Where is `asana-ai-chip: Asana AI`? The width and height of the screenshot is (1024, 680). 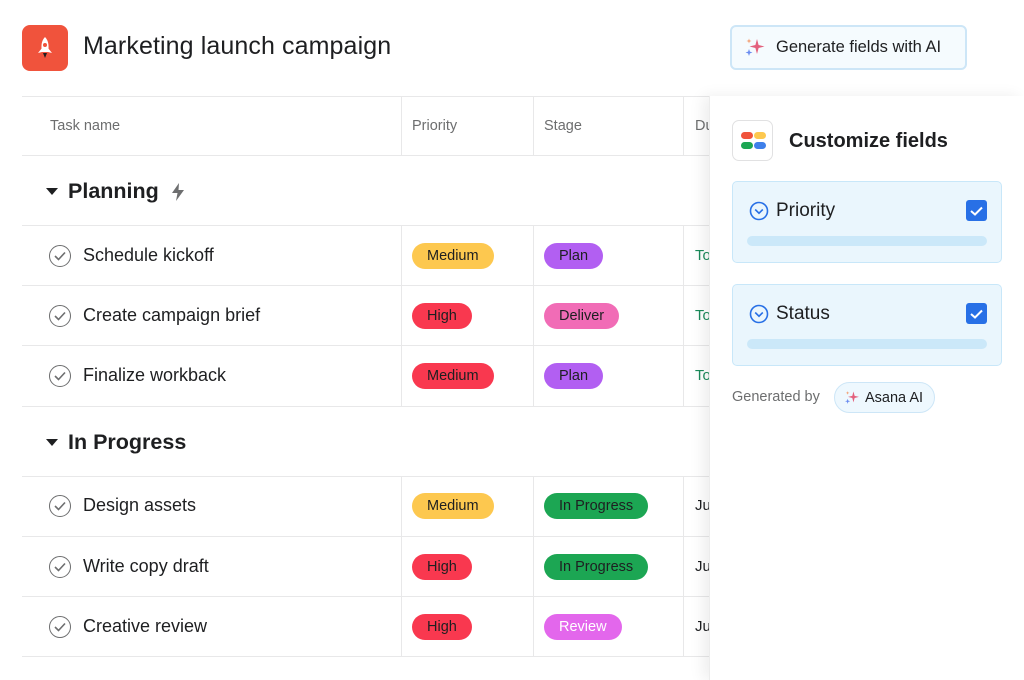 asana-ai-chip: Asana AI is located at coordinates (885, 397).